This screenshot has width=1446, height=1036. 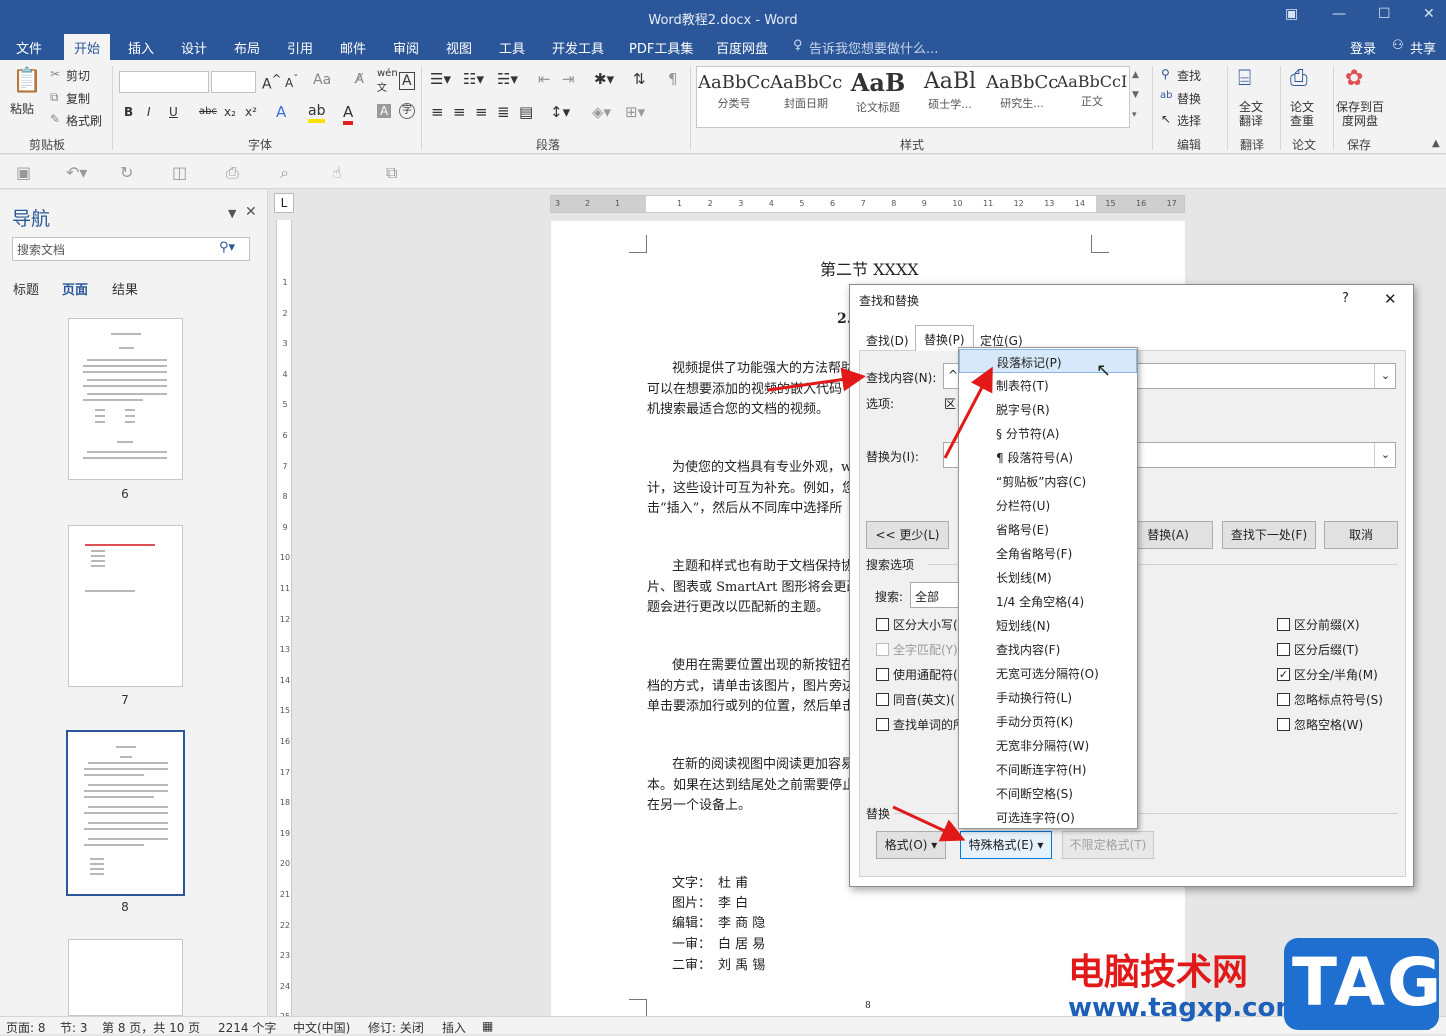 What do you see at coordinates (359, 79) in the screenshot?
I see `clear-format-icon: A̸` at bounding box center [359, 79].